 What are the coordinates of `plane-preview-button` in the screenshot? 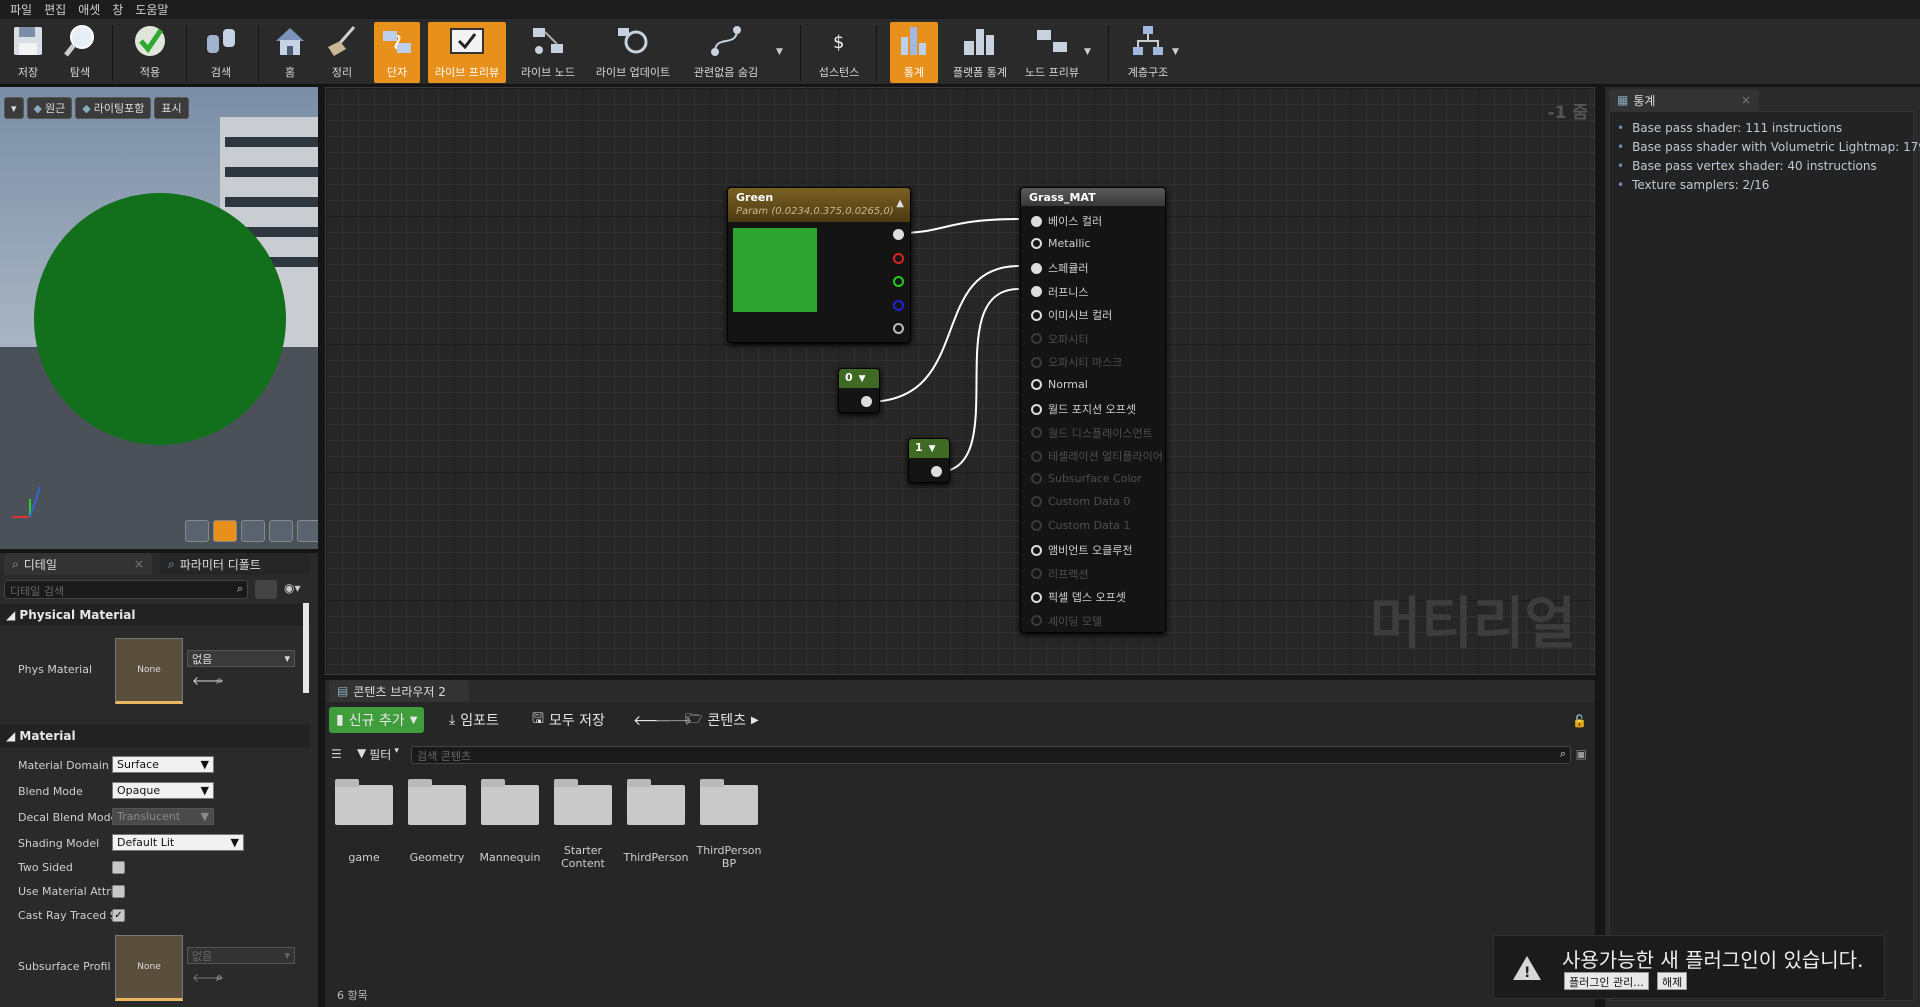 It's located at (253, 531).